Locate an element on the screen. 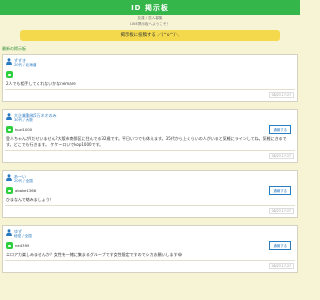  poster-meta: 20代 / 北海道 is located at coordinates (25, 65).